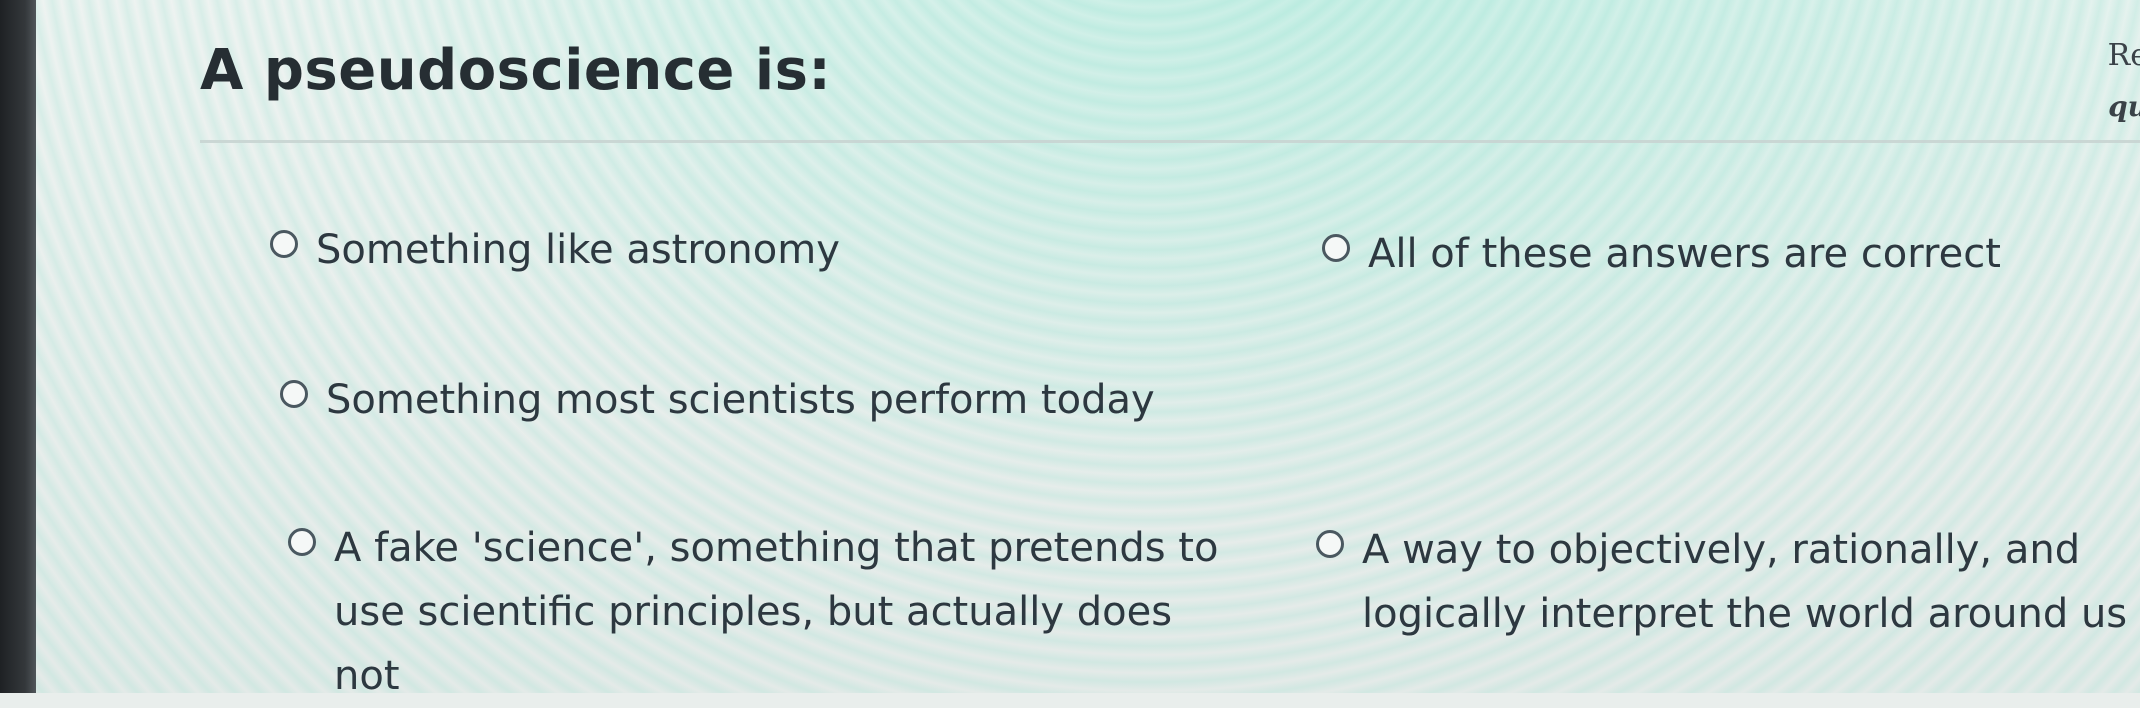 Image resolution: width=2140 pixels, height=708 pixels. Describe the element at coordinates (2124, 106) in the screenshot. I see `side-panel-text-2: qu` at that location.